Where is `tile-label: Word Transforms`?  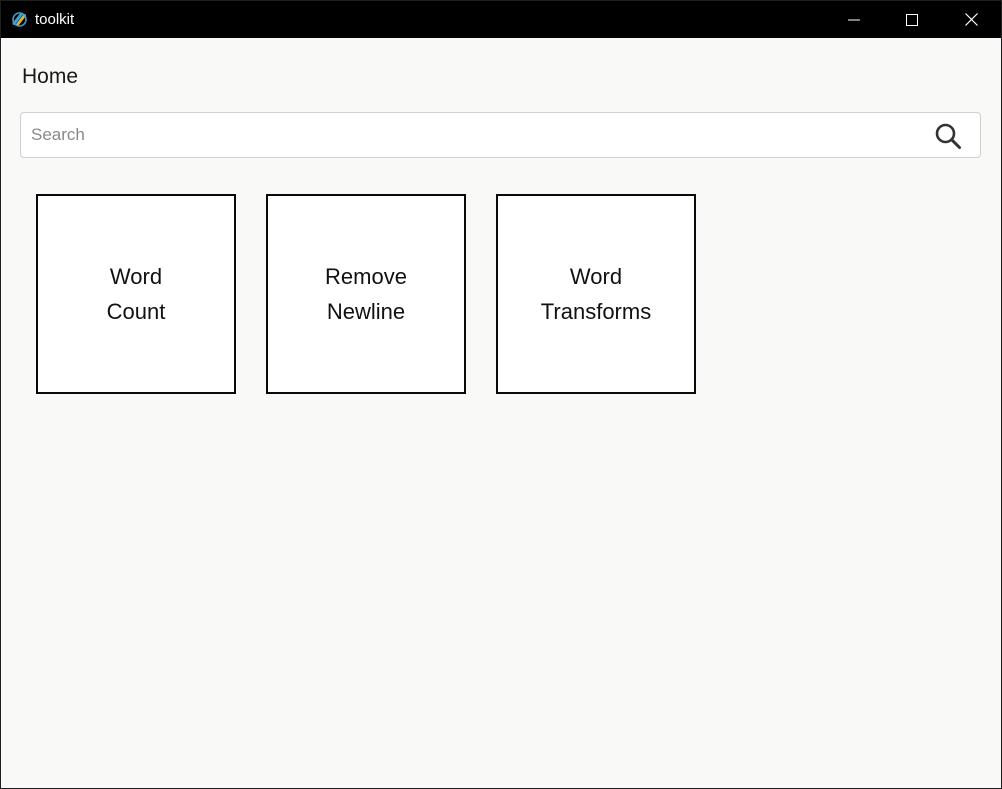
tile-label: Word Transforms is located at coordinates (596, 294).